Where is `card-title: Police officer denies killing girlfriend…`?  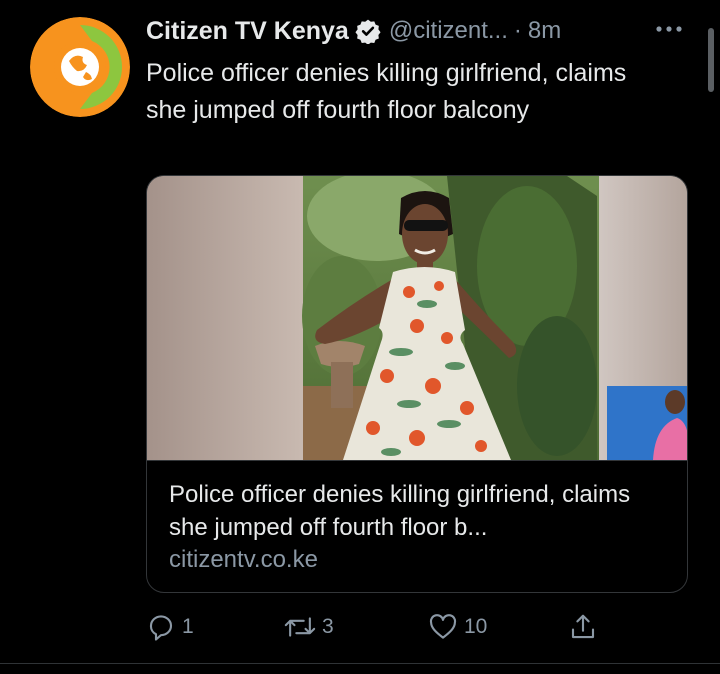
card-title: Police officer denies killing girlfriend… is located at coordinates (419, 511).